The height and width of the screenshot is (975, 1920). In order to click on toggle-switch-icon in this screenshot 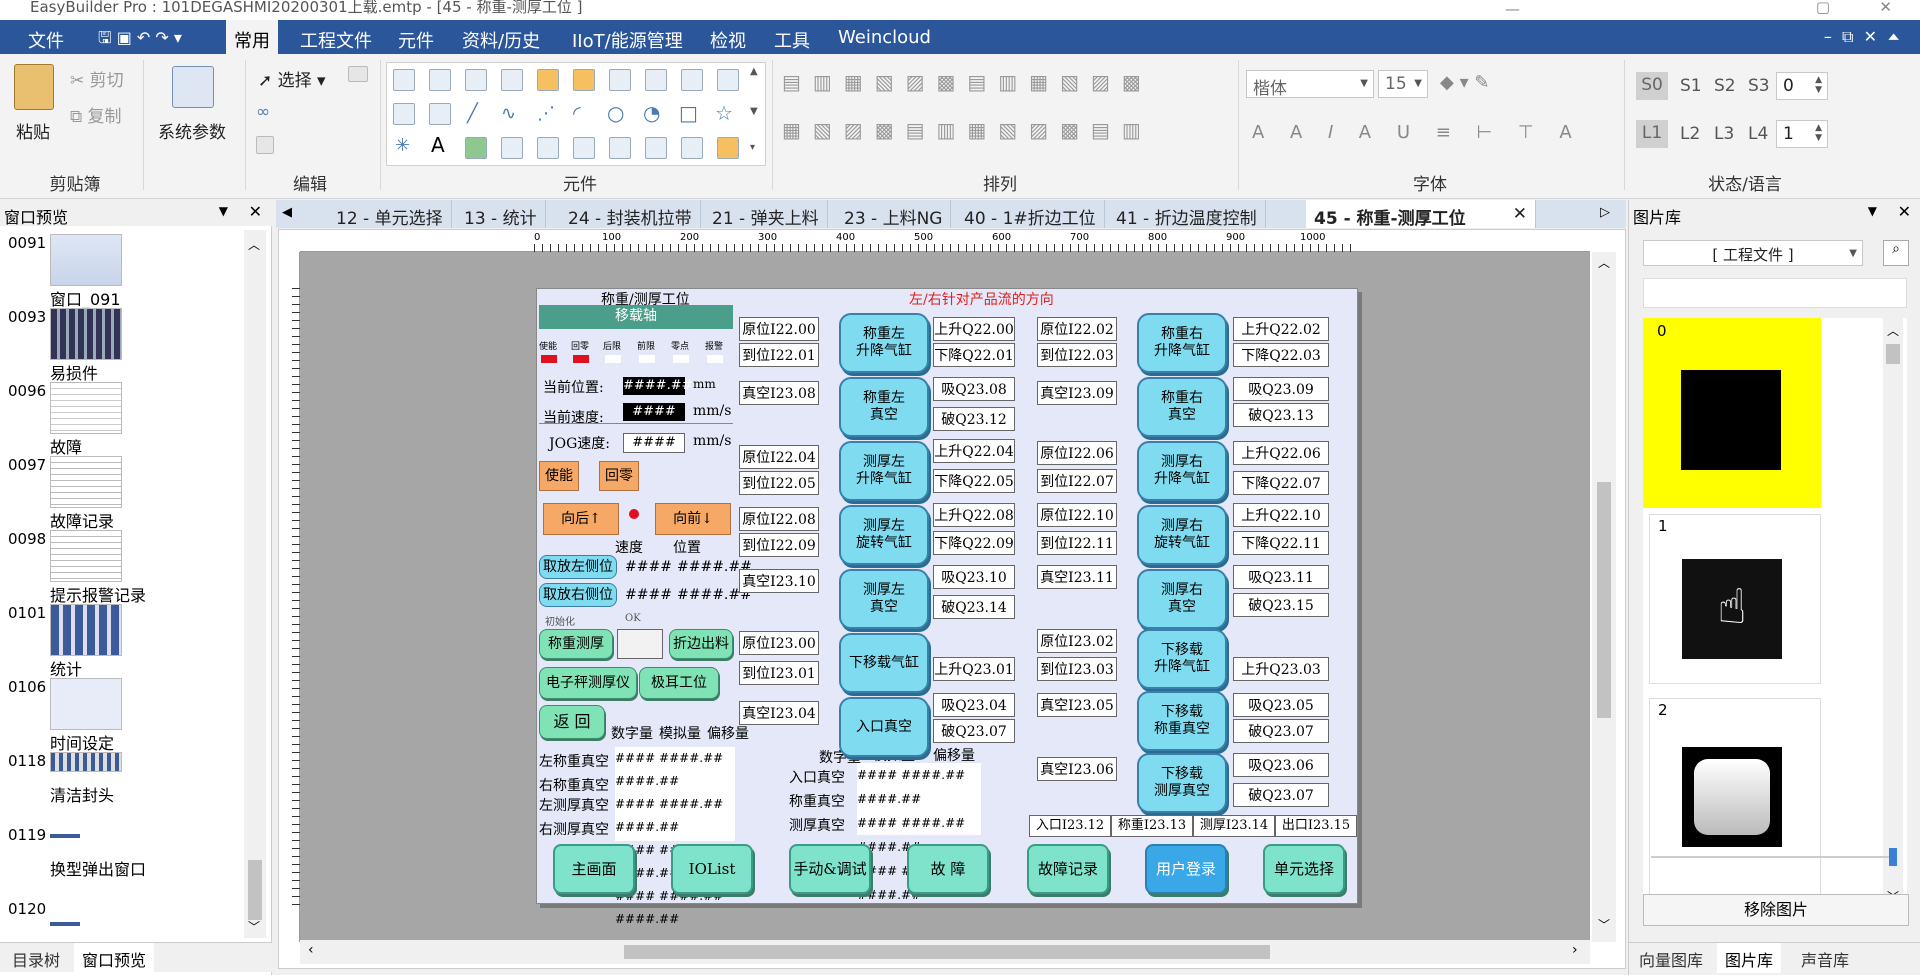, I will do `click(584, 80)`.